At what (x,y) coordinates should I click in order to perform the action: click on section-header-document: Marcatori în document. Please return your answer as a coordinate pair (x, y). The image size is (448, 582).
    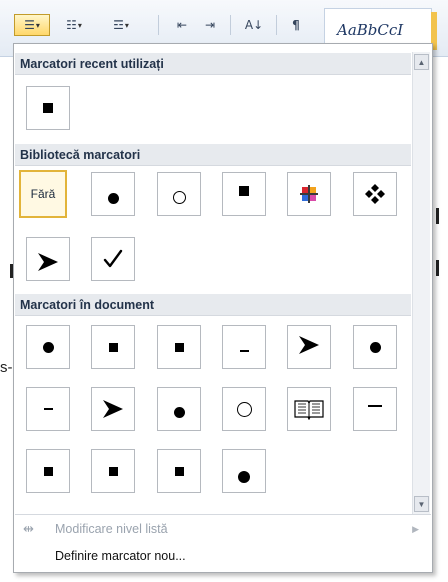
    Looking at the image, I should click on (213, 305).